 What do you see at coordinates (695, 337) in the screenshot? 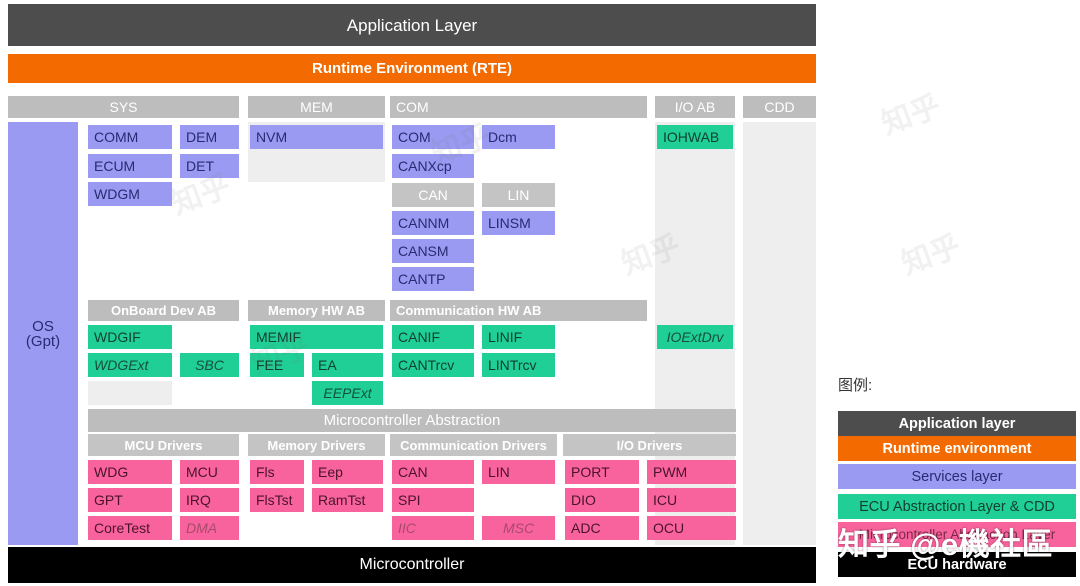
I see `module-ioextdrv: IOExtDrv` at bounding box center [695, 337].